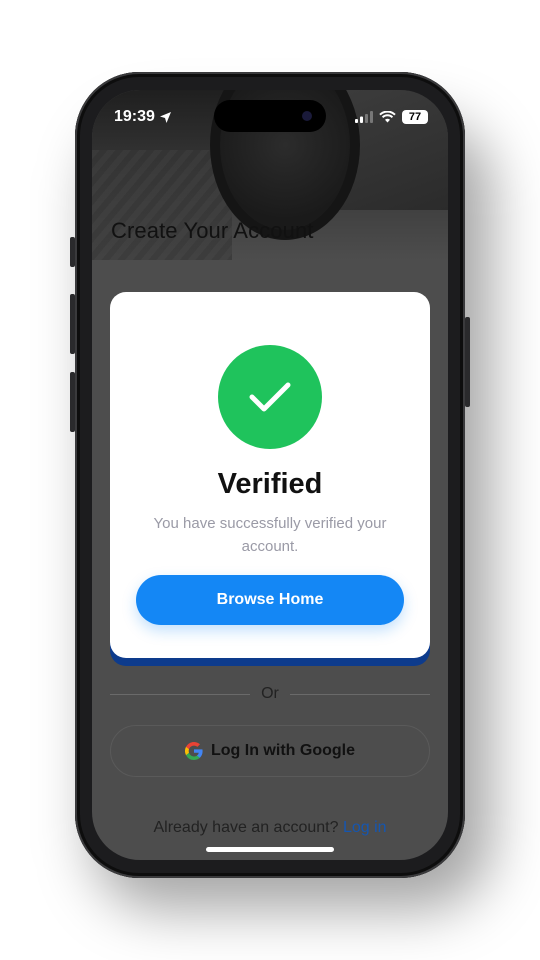 The image size is (540, 960). What do you see at coordinates (165, 117) in the screenshot?
I see `location-arrow-icon` at bounding box center [165, 117].